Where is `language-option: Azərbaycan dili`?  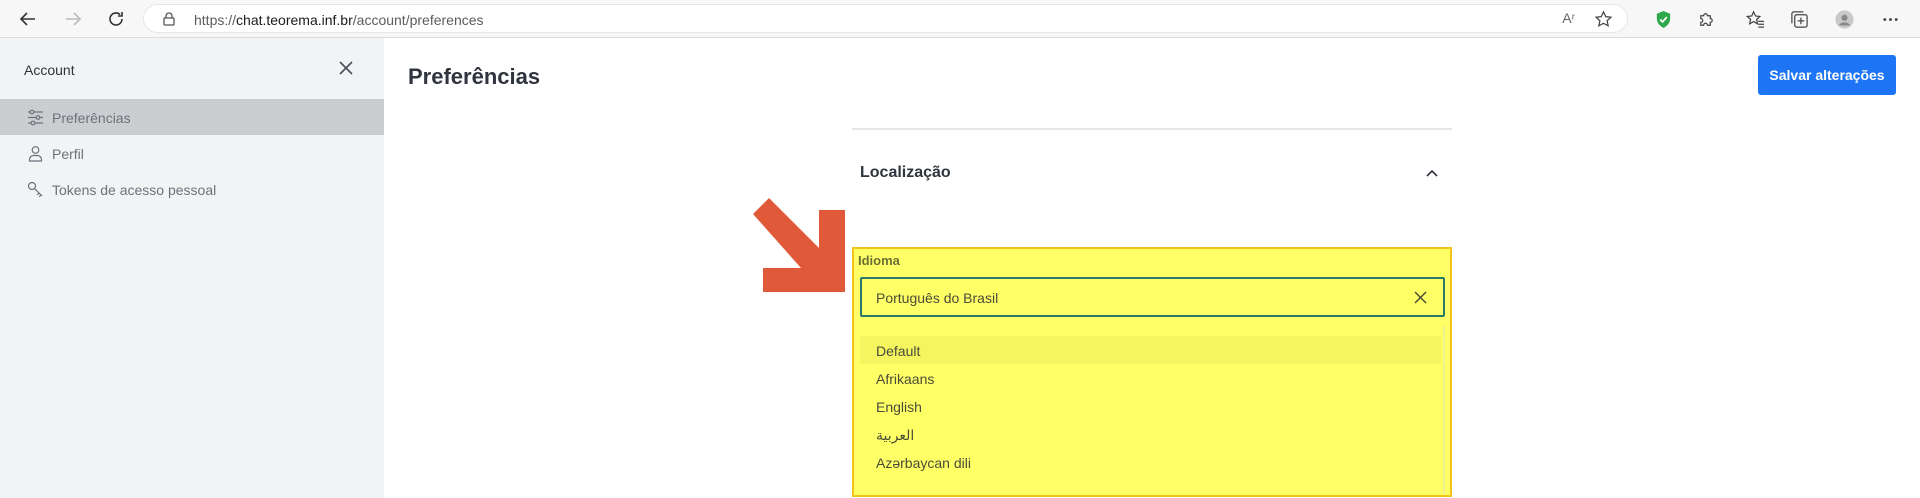 language-option: Azərbaycan dili is located at coordinates (1150, 462).